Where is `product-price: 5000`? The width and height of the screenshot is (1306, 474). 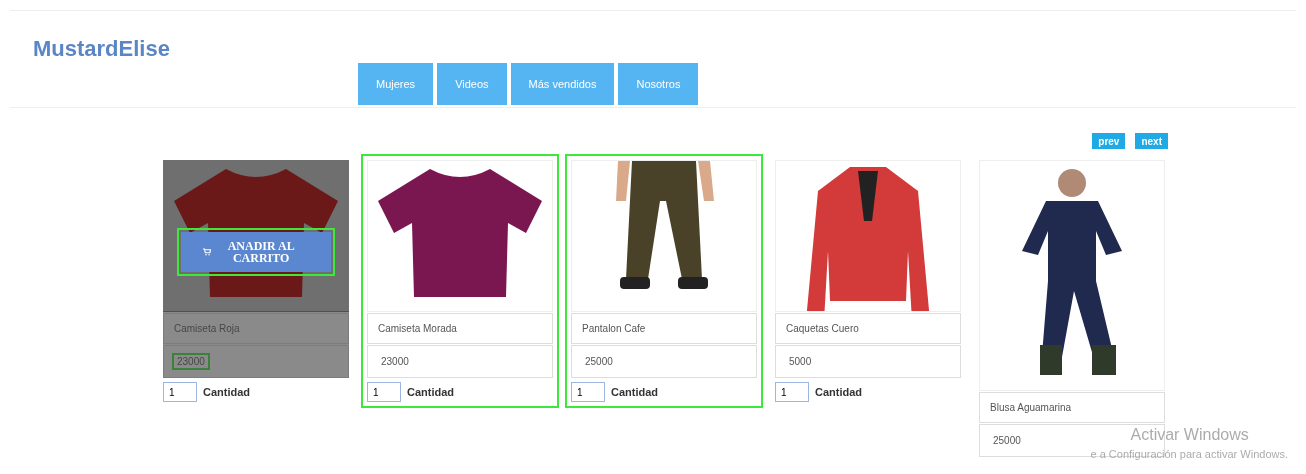
product-price: 5000 is located at coordinates (800, 361).